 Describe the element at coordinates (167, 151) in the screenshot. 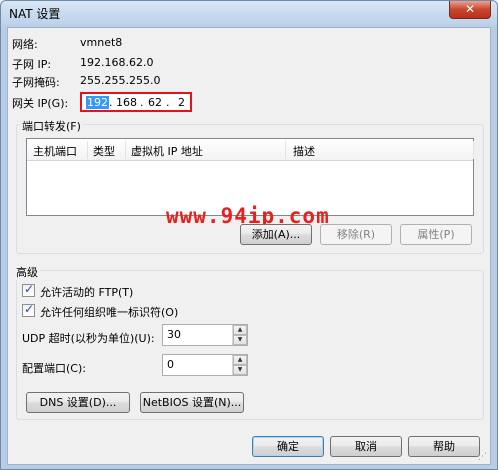

I see `column-vm-ip: 虚拟机 IP 地址` at that location.